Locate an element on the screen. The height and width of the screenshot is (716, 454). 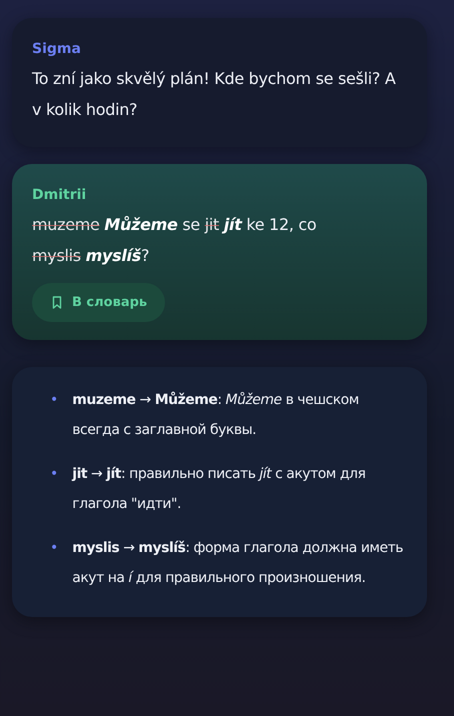
correction-note: jit → jít: правильно писать jít с акутом для глагола "идти". is located at coordinates (219, 489).